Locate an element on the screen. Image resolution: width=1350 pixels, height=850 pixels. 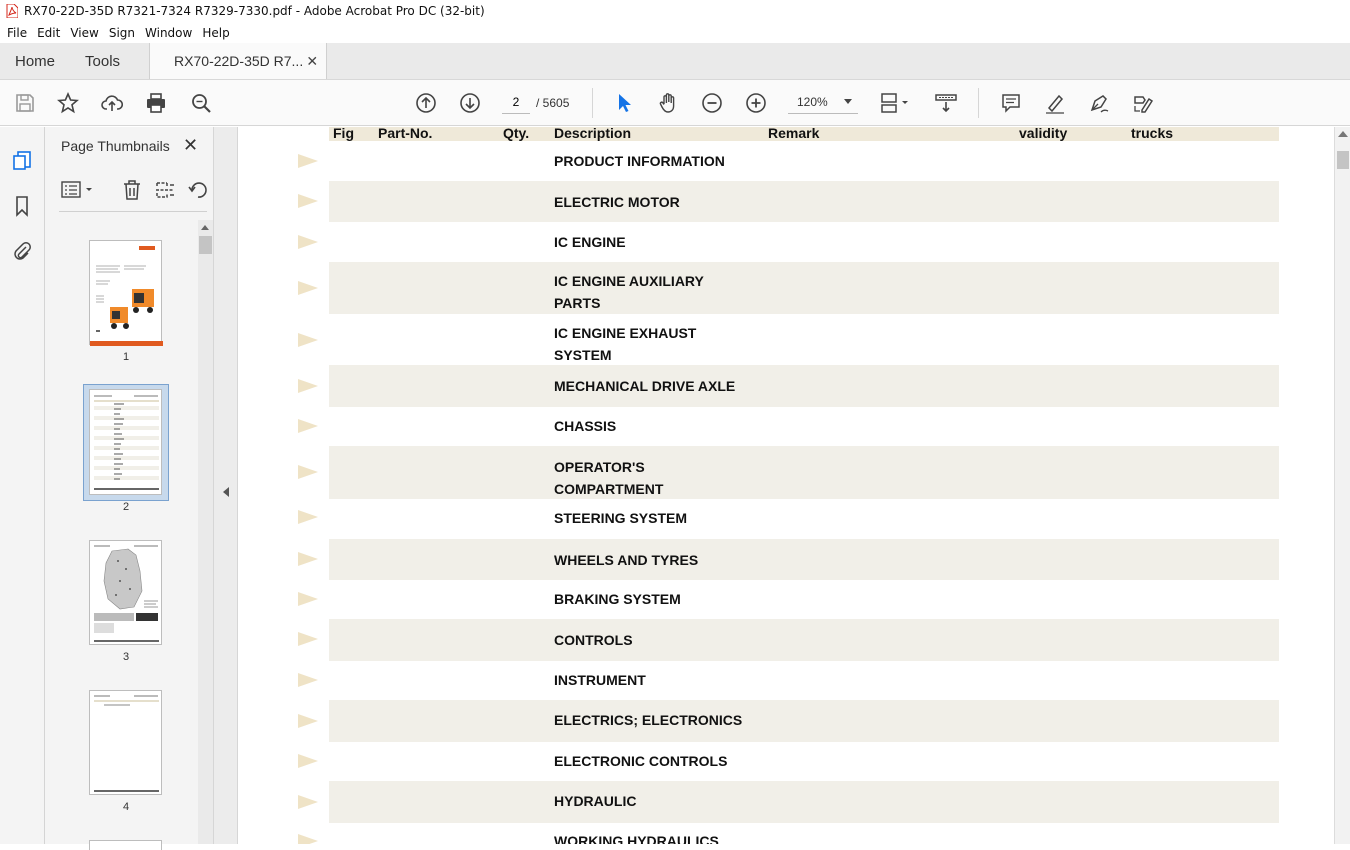
draw-pen-icon is located at coordinates (1099, 103).